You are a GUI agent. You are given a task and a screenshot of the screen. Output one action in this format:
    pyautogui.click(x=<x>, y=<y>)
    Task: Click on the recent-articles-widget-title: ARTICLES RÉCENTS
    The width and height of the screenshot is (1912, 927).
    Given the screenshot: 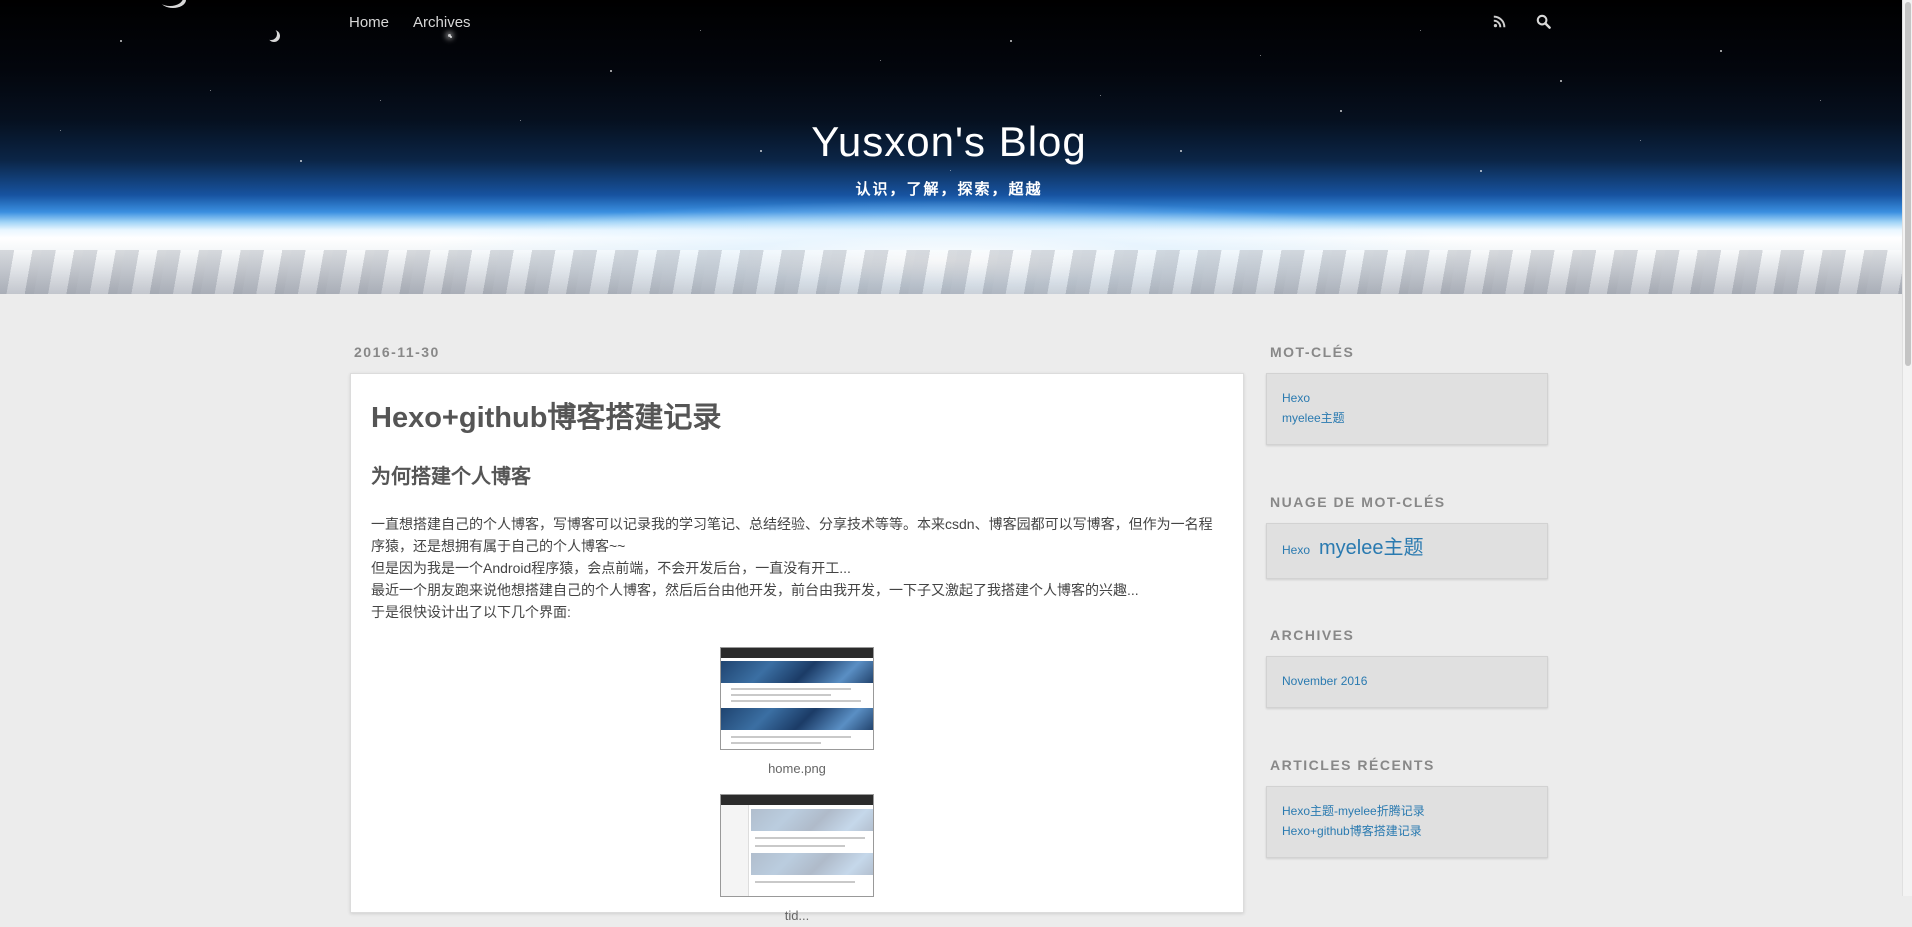 What is the action you would take?
    pyautogui.click(x=1352, y=765)
    